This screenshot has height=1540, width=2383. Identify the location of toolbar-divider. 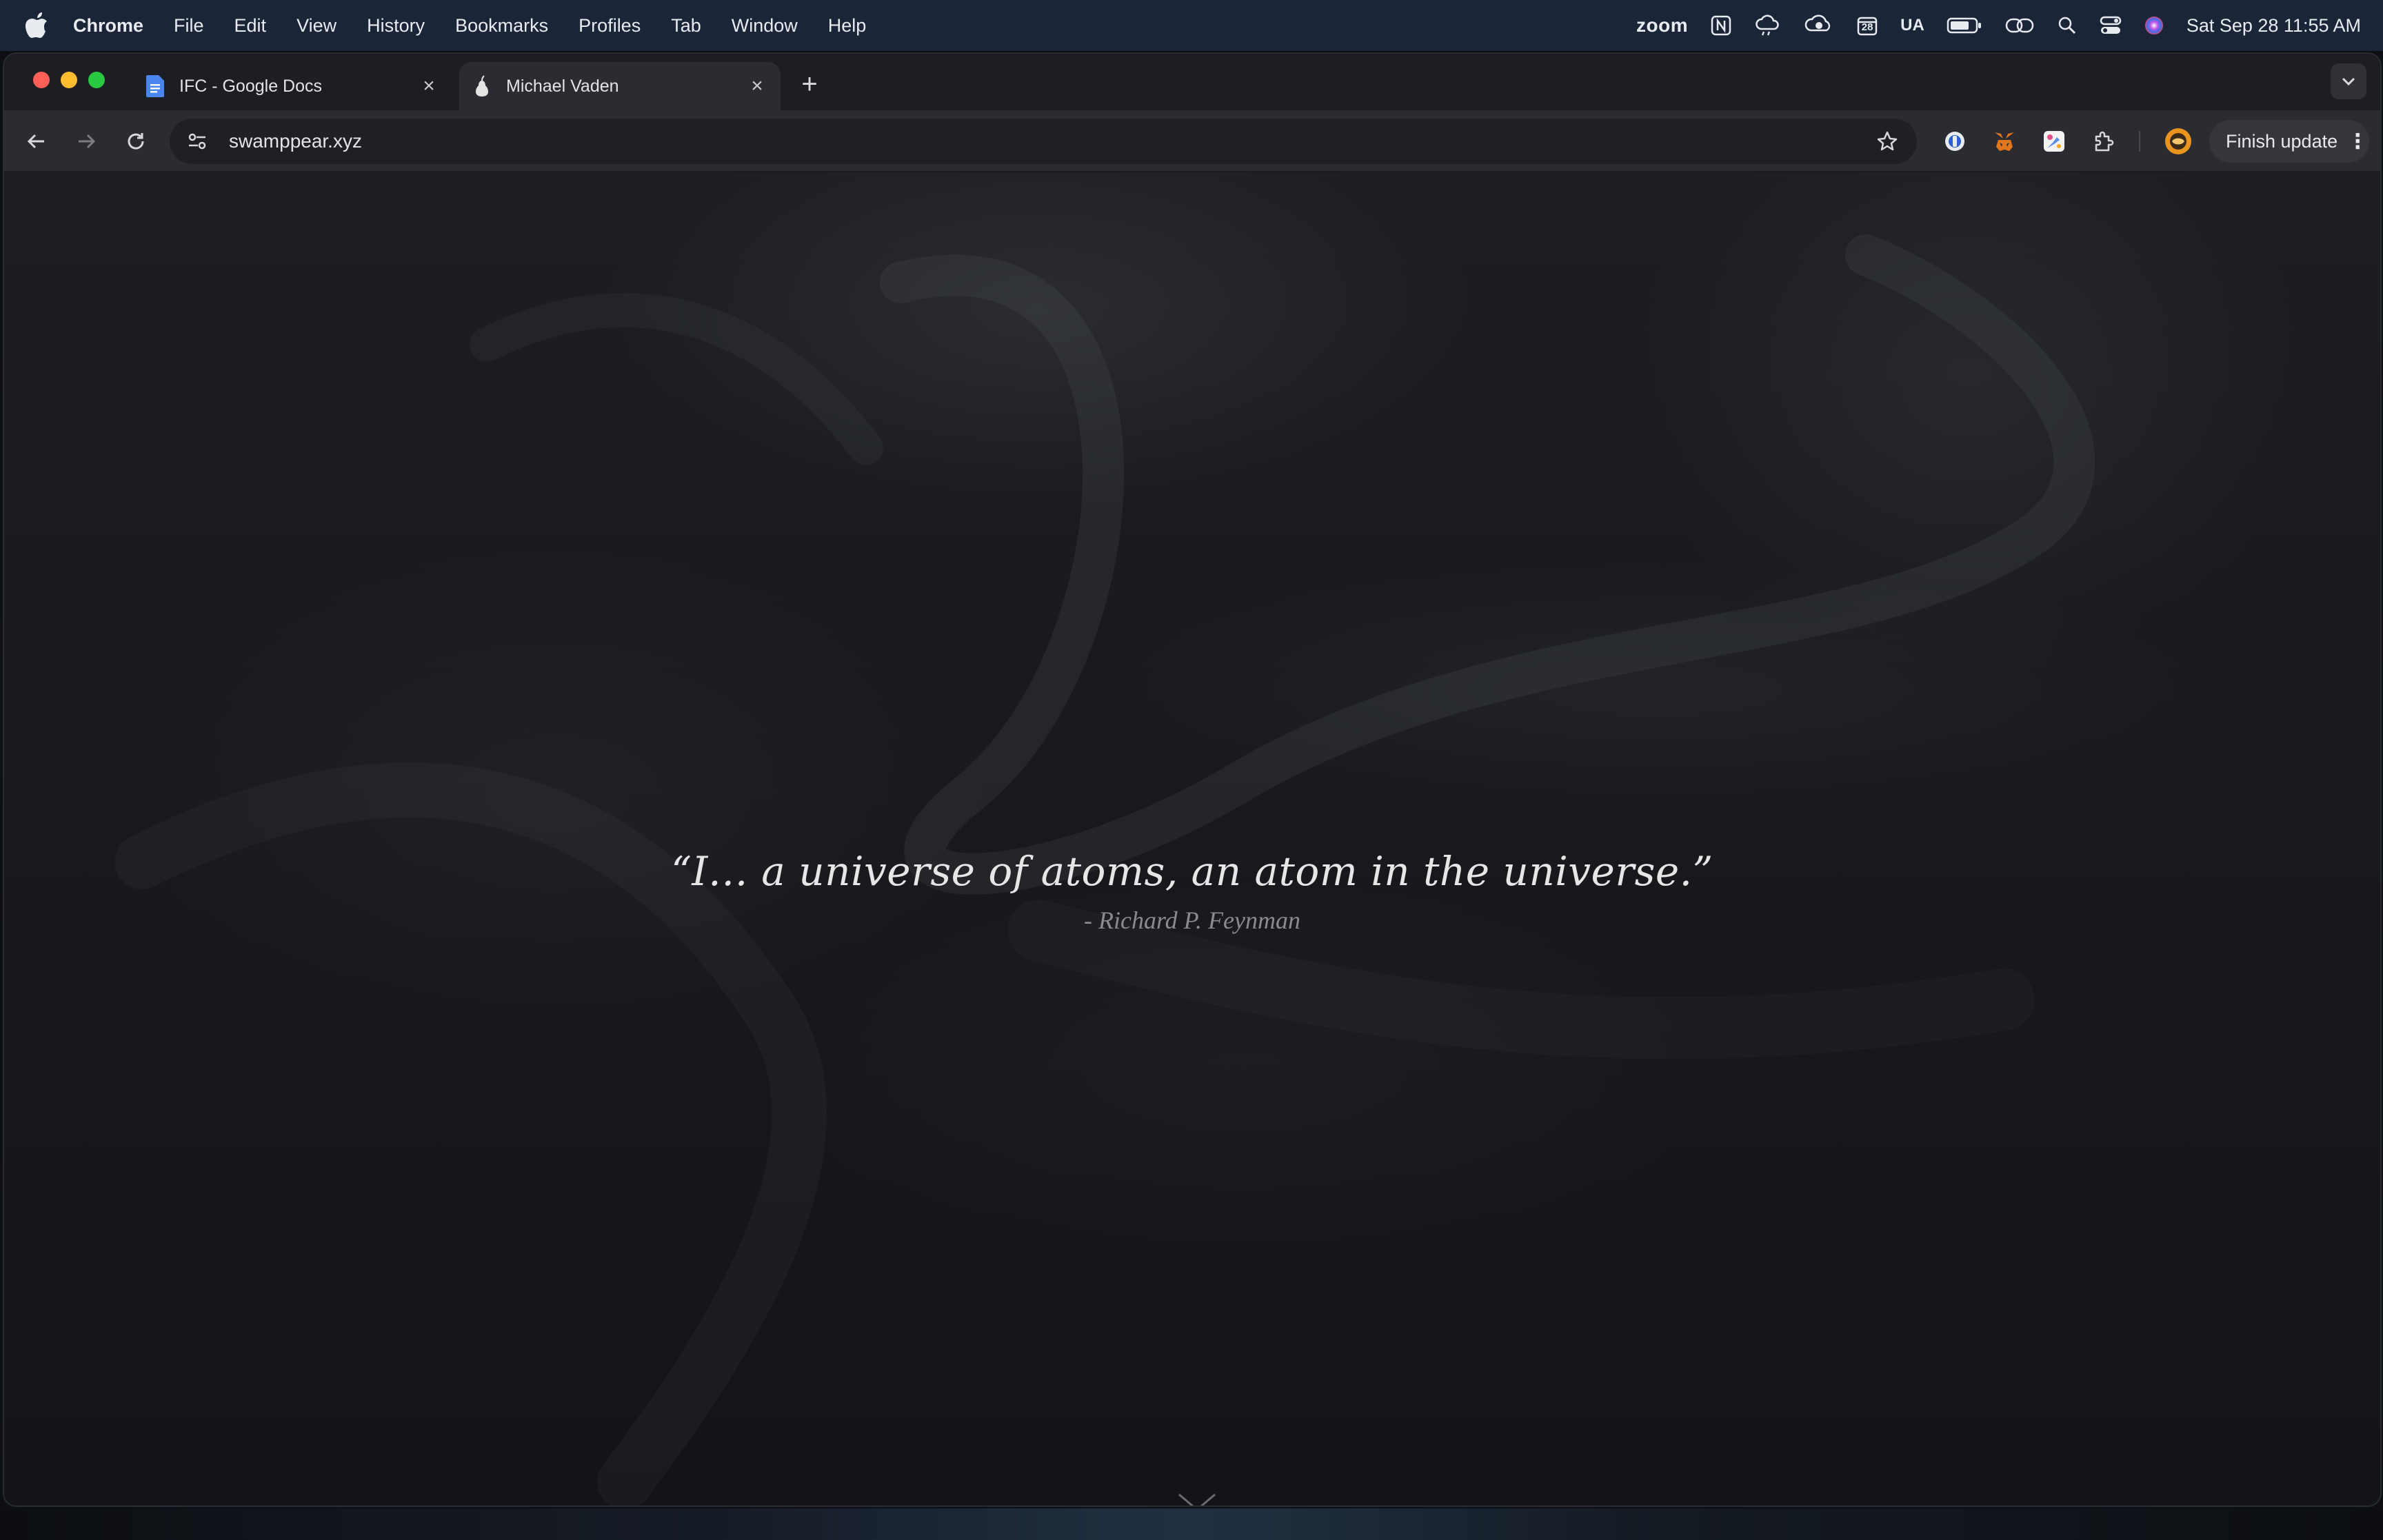
(2139, 142).